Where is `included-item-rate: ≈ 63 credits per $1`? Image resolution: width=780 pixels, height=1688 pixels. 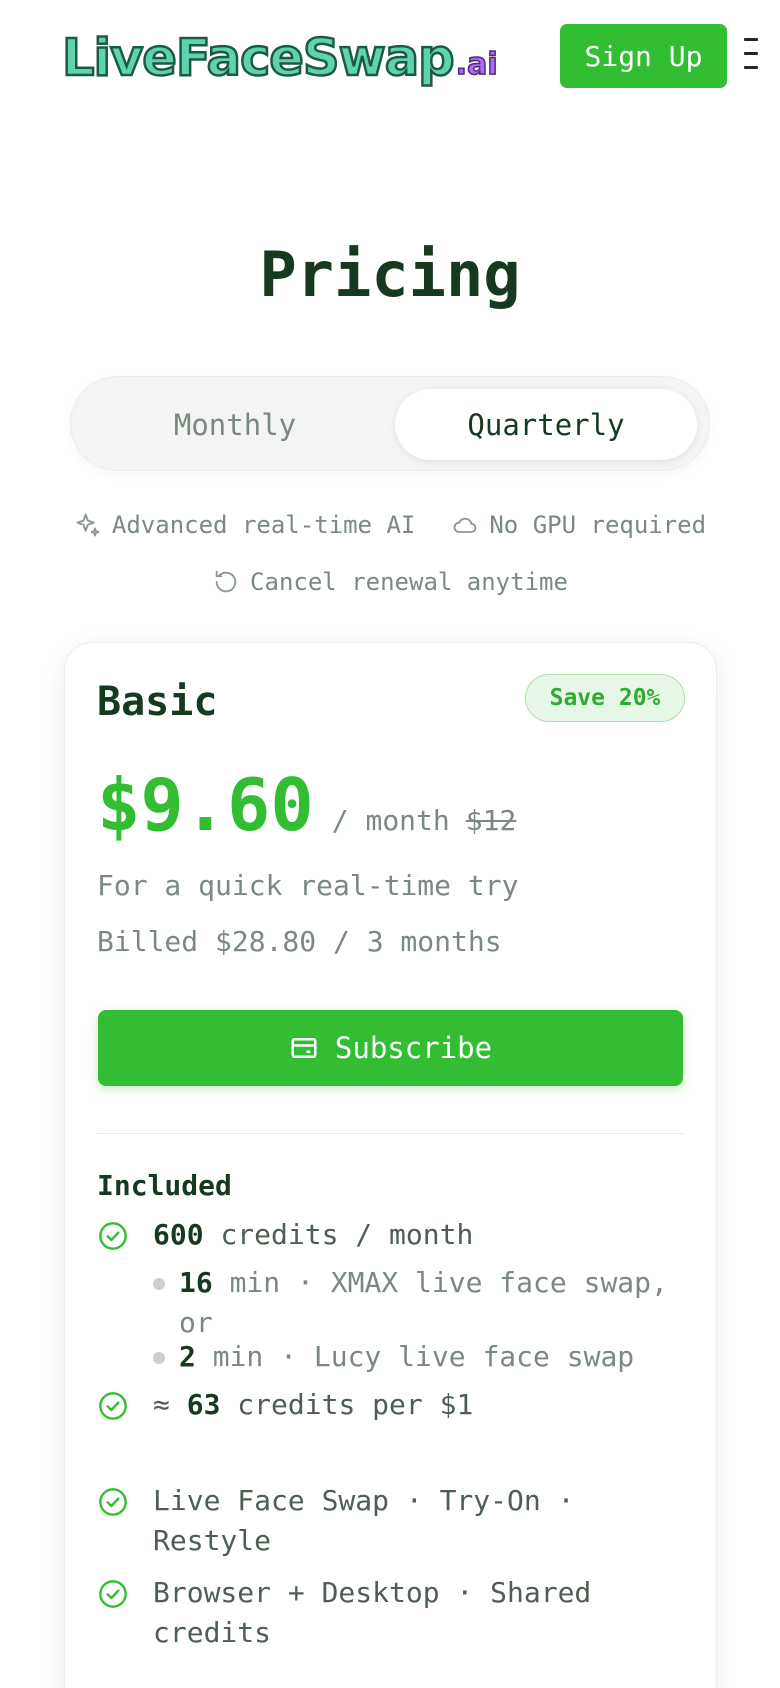
included-item-rate: ≈ 63 credits per $1 is located at coordinates (285, 1405).